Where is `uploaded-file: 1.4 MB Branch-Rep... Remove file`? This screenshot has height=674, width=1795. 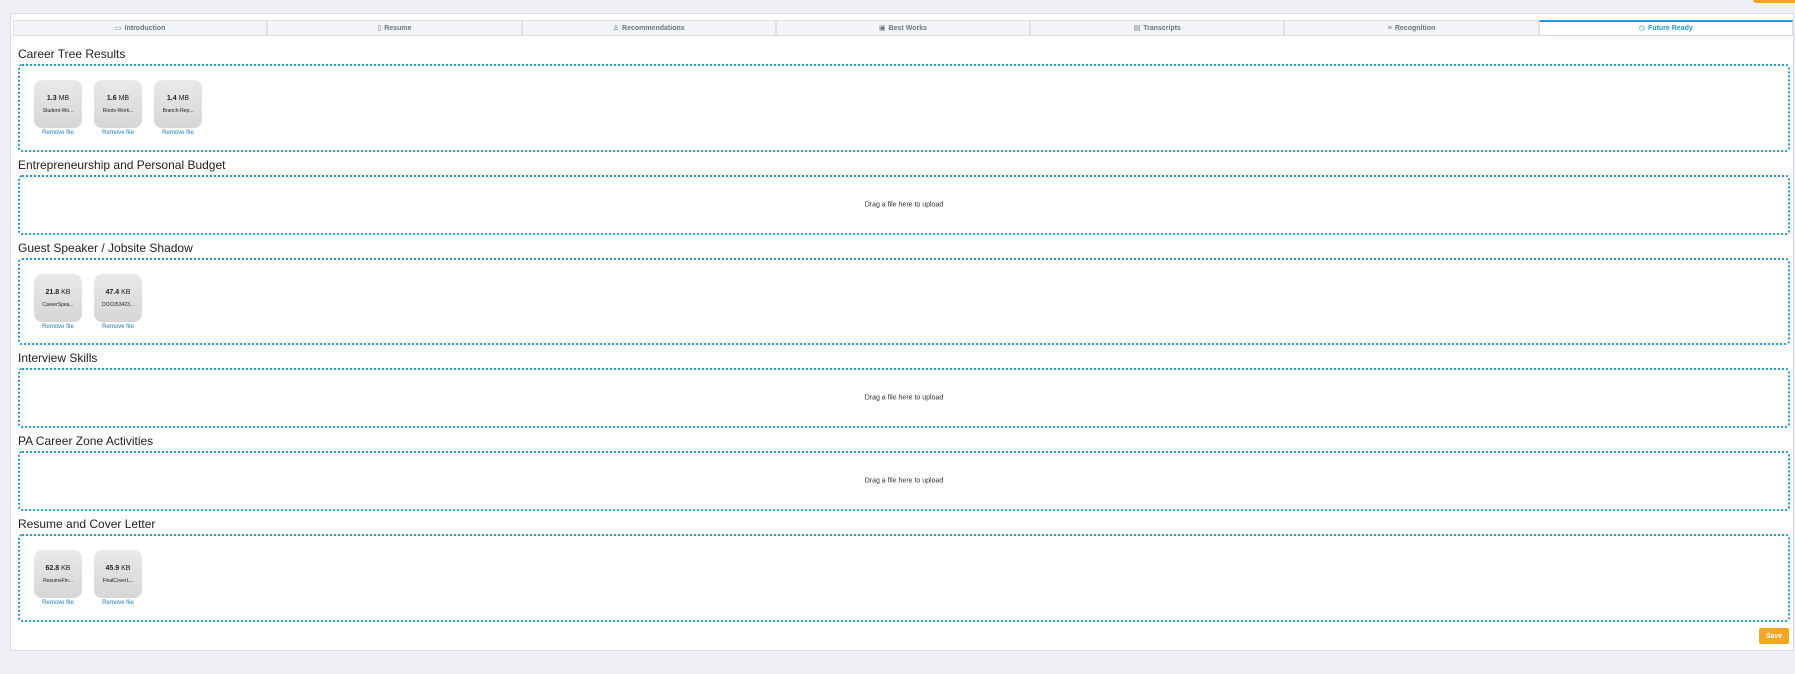
uploaded-file: 1.4 MB Branch-Rep... Remove file is located at coordinates (178, 108).